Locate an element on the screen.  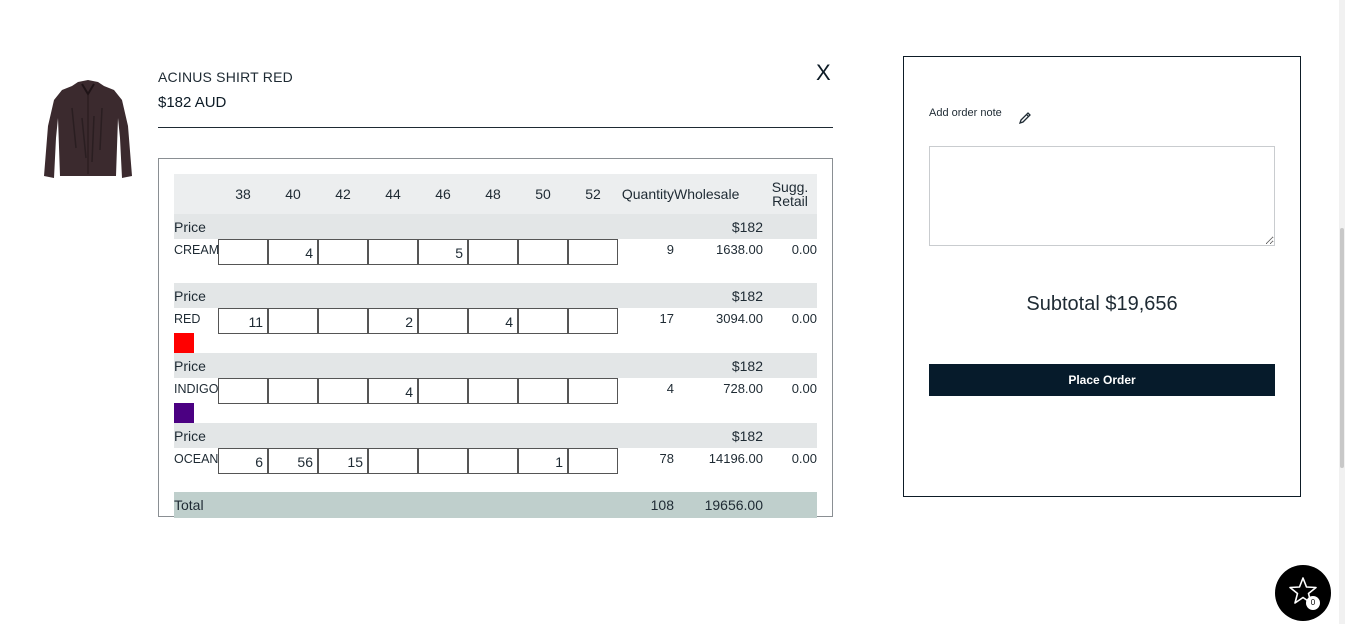
favorites-button: 0 is located at coordinates (1303, 593).